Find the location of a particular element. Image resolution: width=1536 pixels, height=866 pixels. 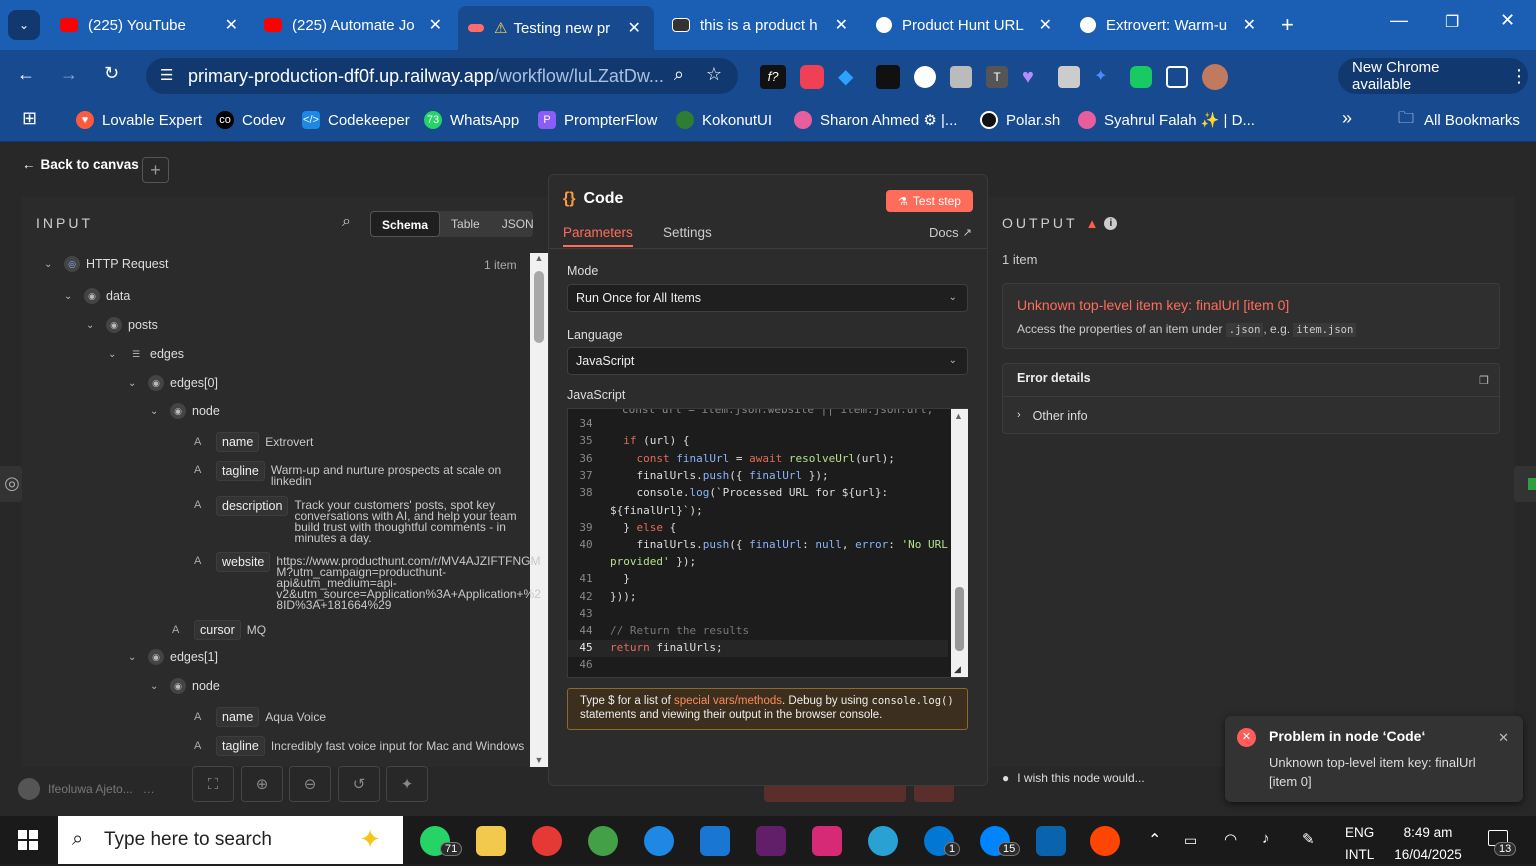

tree-row-node-2: ⌄ ◉ node is located at coordinates (185, 686).